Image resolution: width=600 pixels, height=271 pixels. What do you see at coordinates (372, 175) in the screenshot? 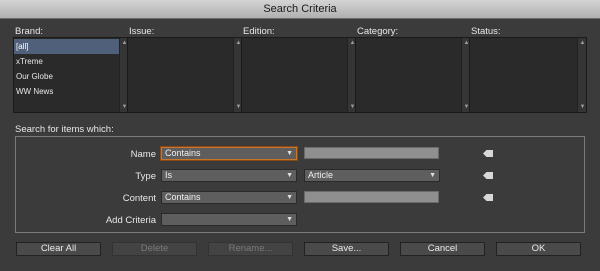
I see `type-value-dropdown: Article ▼` at bounding box center [372, 175].